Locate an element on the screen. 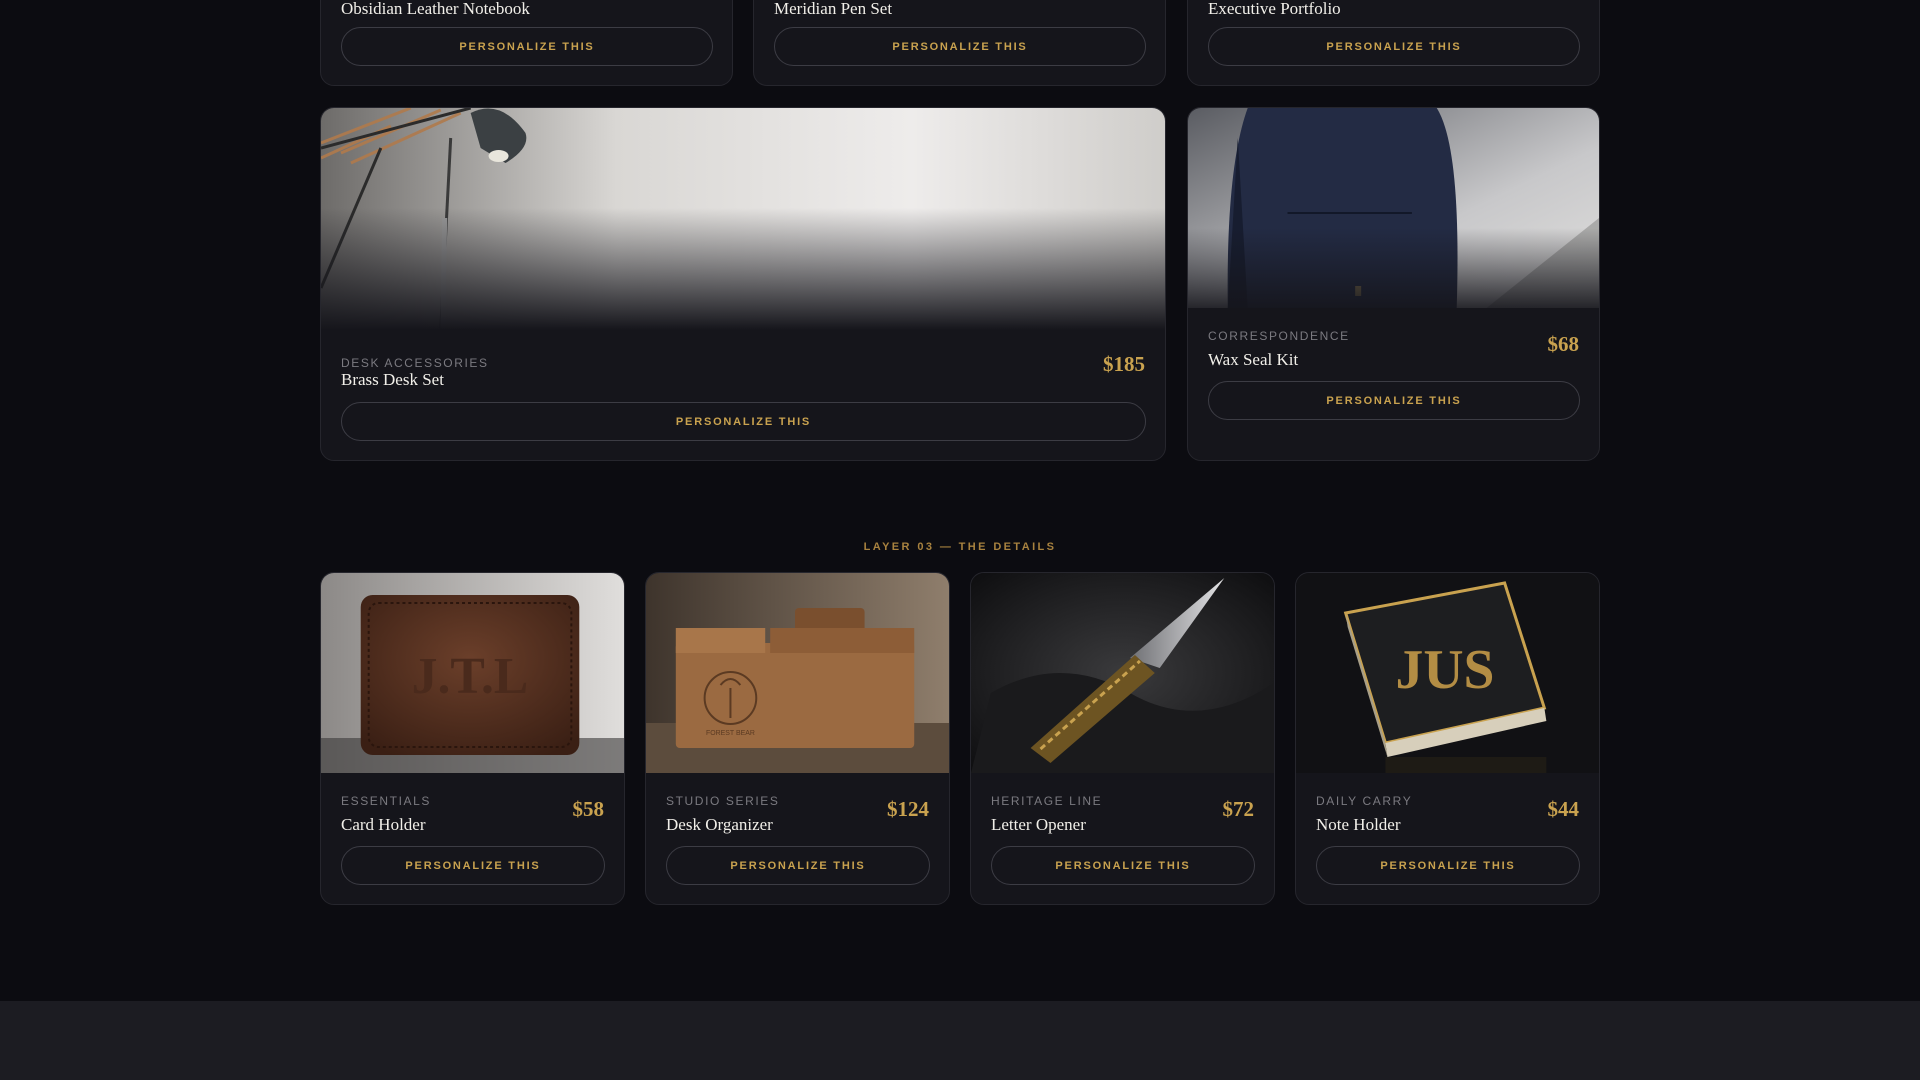 The height and width of the screenshot is (1080, 1920). monogram-box-photo: JUS is located at coordinates (1447, 673).